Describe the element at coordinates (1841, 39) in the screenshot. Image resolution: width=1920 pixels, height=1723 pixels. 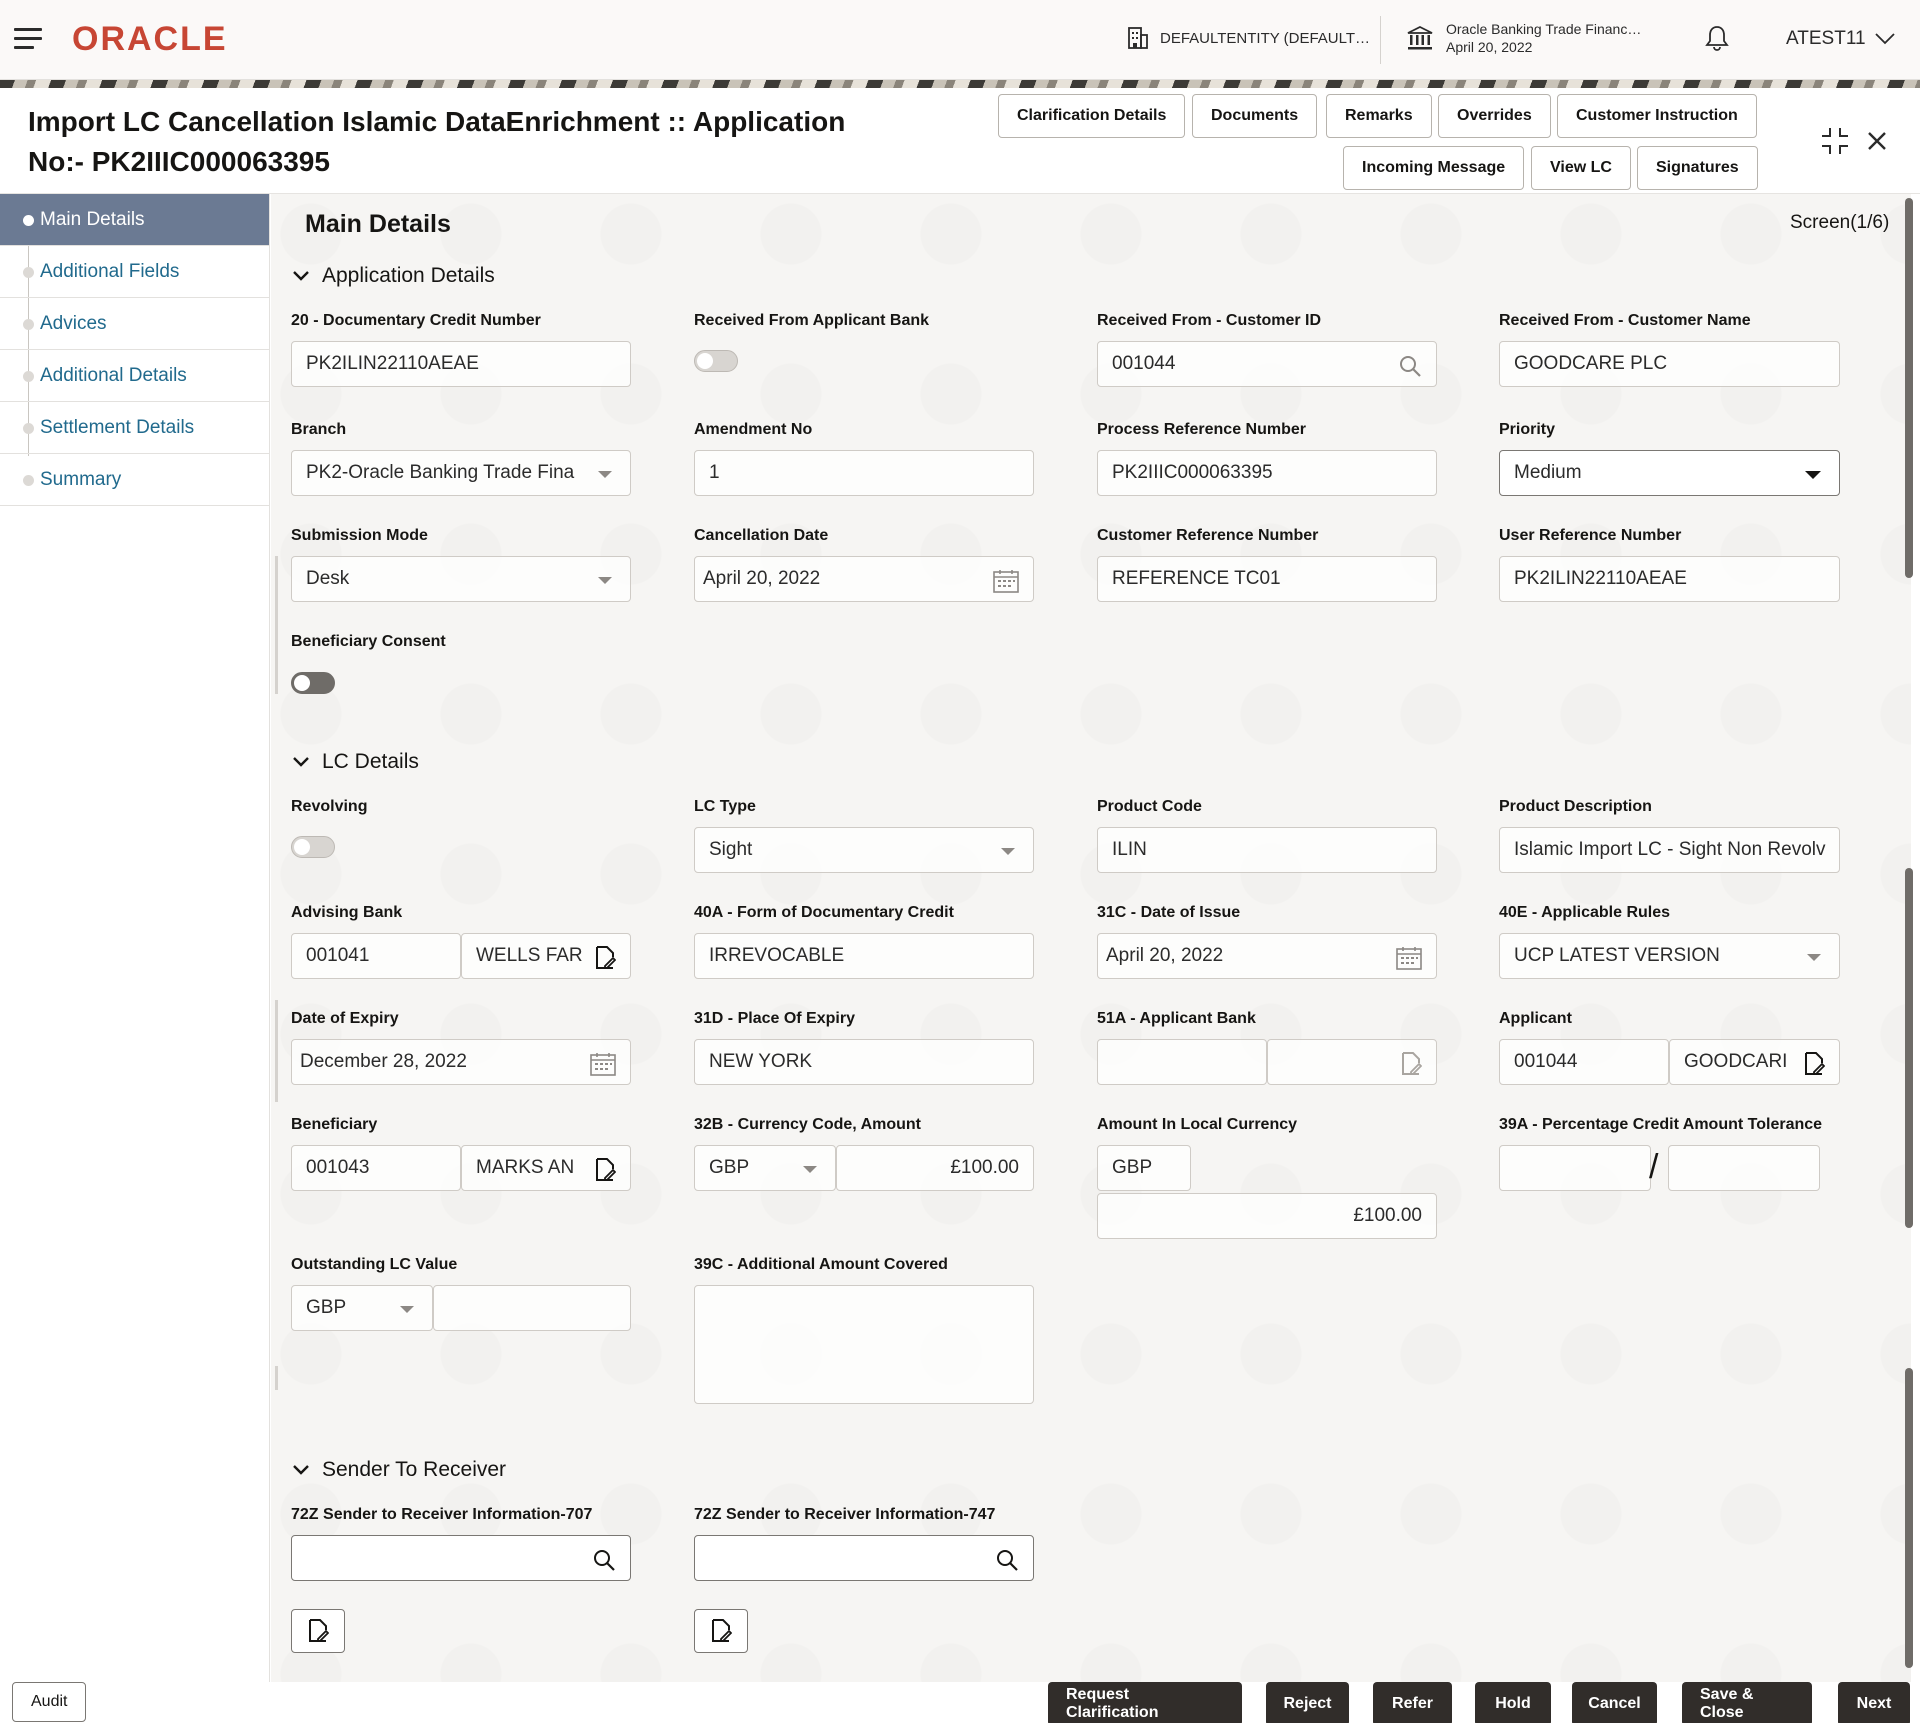
I see `user-menu: ATEST11` at that location.